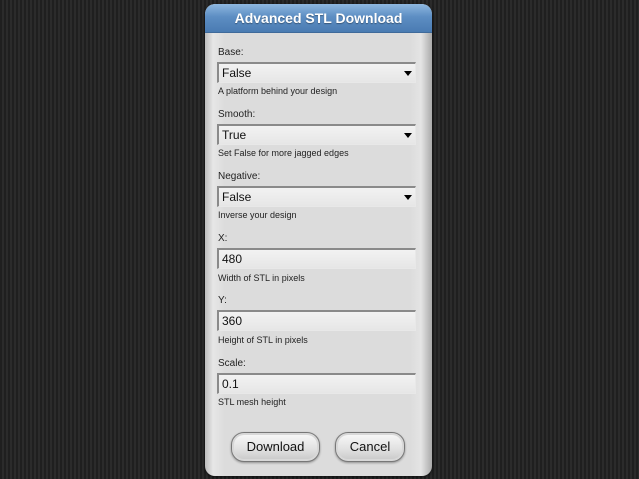 The image size is (639, 479). Describe the element at coordinates (283, 153) in the screenshot. I see `smooth-help: Set False for more jagged edges` at that location.